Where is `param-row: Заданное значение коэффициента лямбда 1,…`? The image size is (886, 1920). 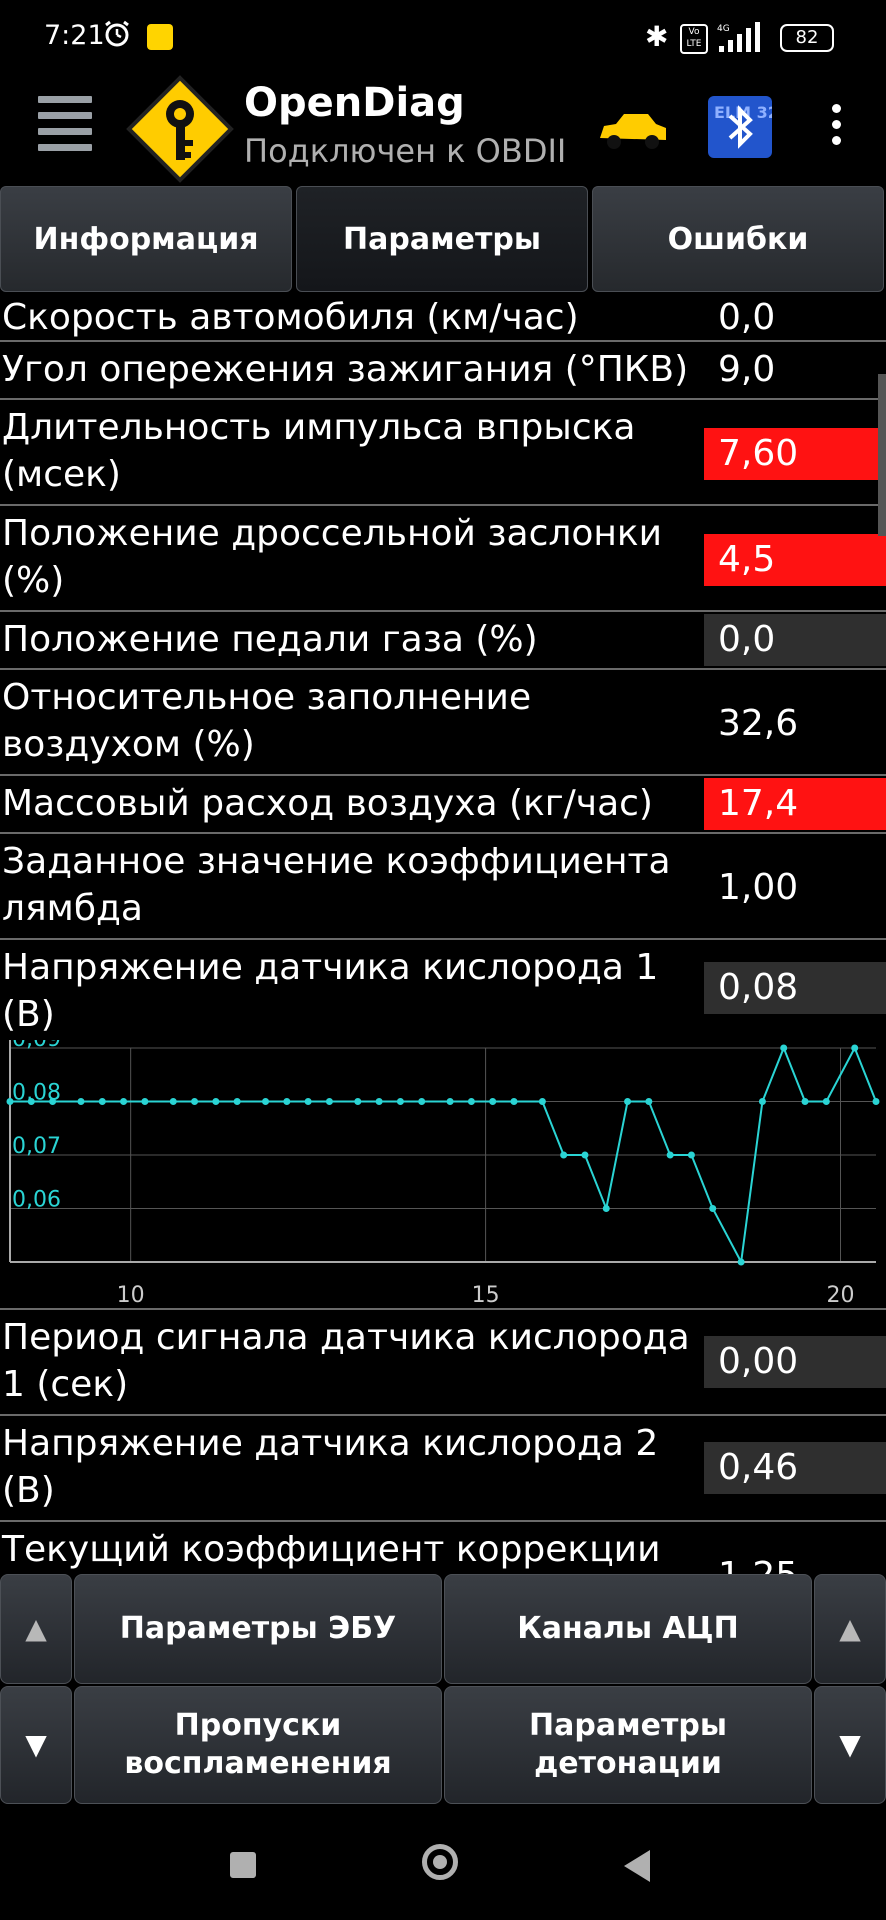 param-row: Заданное значение коэффициента лямбда 1,… is located at coordinates (443, 887).